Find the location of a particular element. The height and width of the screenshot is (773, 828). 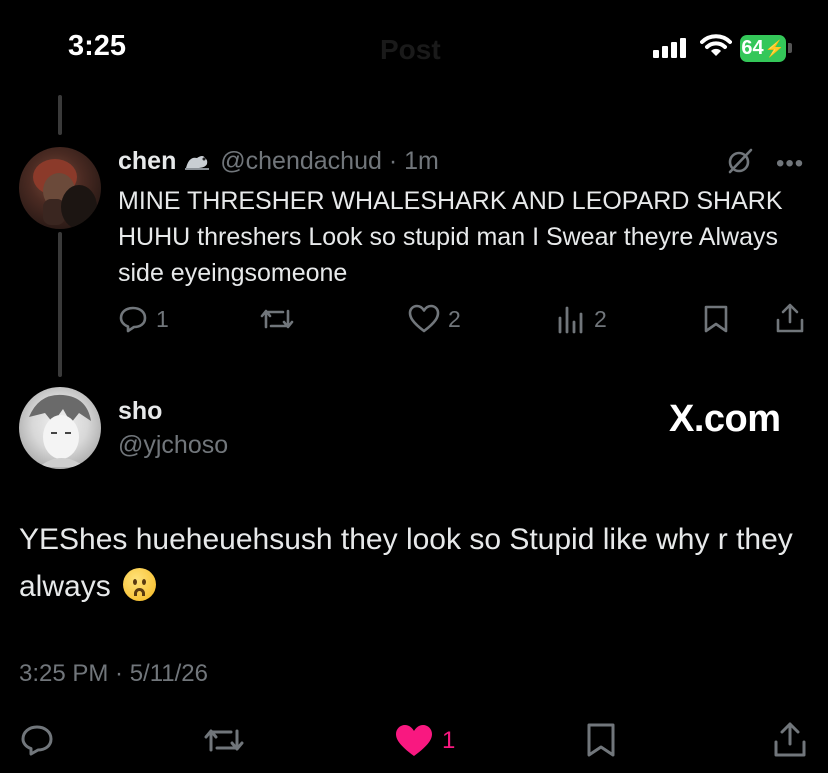

avatar-sho is located at coordinates (60, 428).